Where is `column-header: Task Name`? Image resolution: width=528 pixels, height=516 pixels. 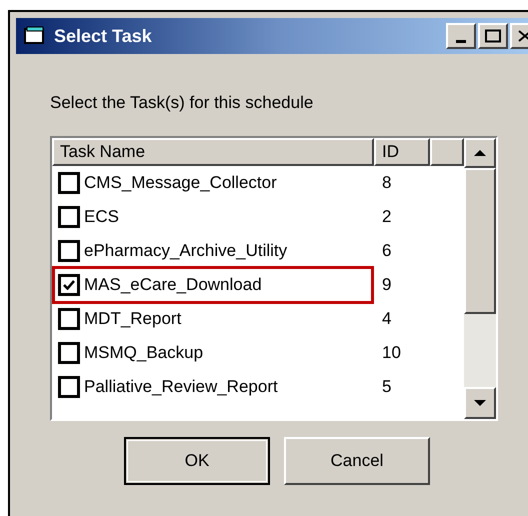 column-header: Task Name is located at coordinates (213, 152).